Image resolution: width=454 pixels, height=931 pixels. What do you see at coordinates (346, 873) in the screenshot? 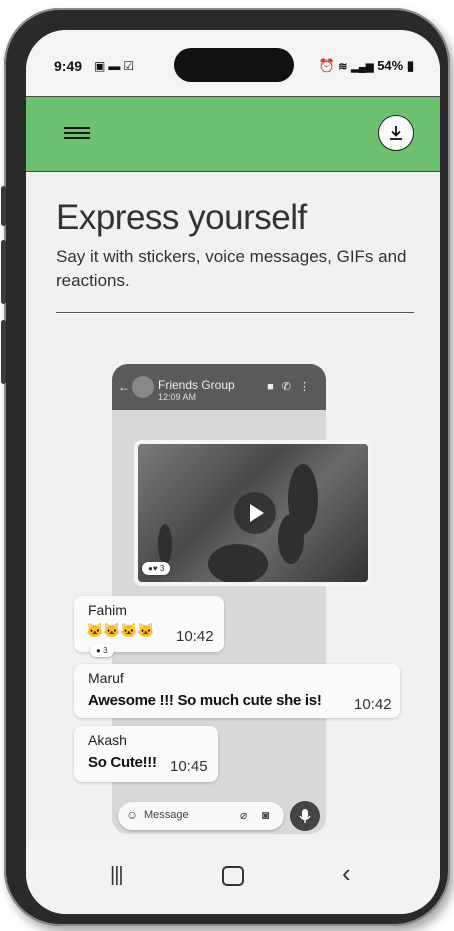
I see `back-icon: ‹` at bounding box center [346, 873].